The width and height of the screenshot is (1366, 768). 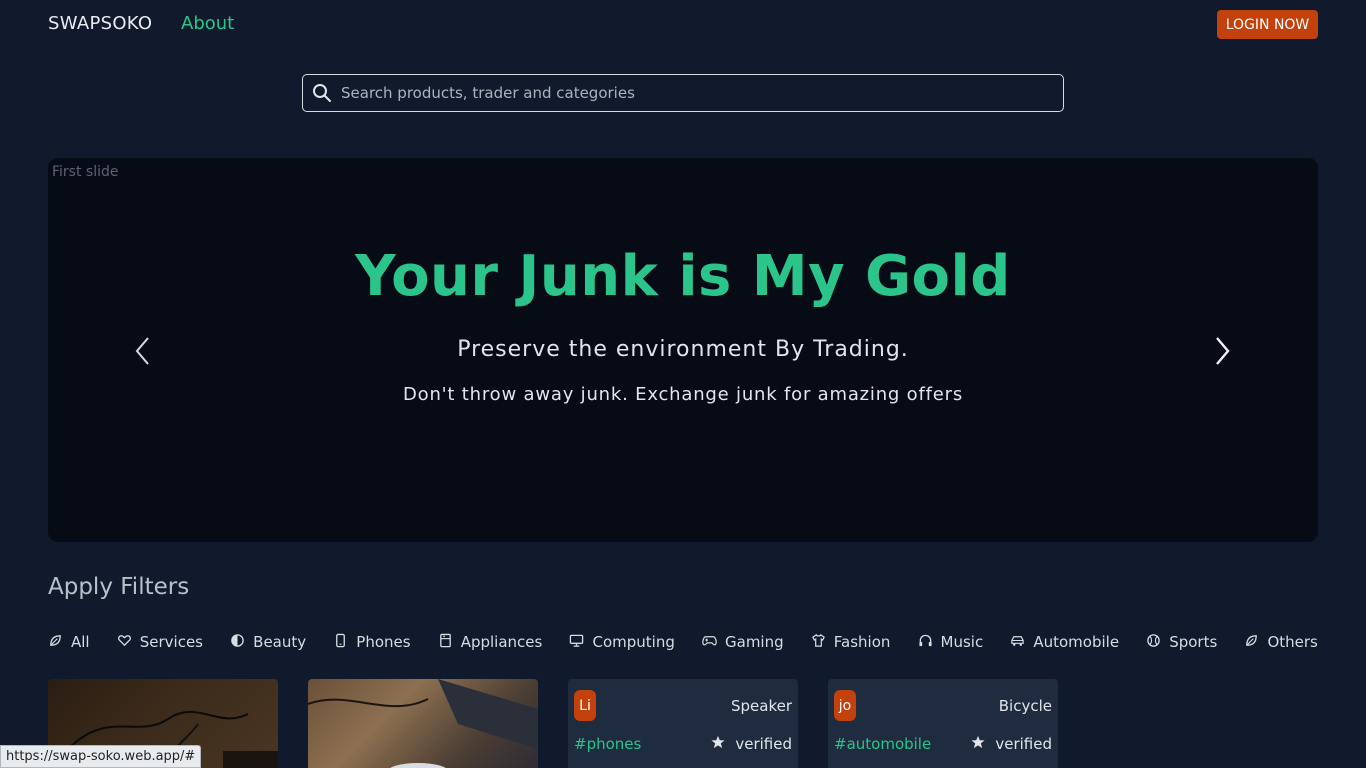 I want to click on phone-icon, so click(x=340, y=642).